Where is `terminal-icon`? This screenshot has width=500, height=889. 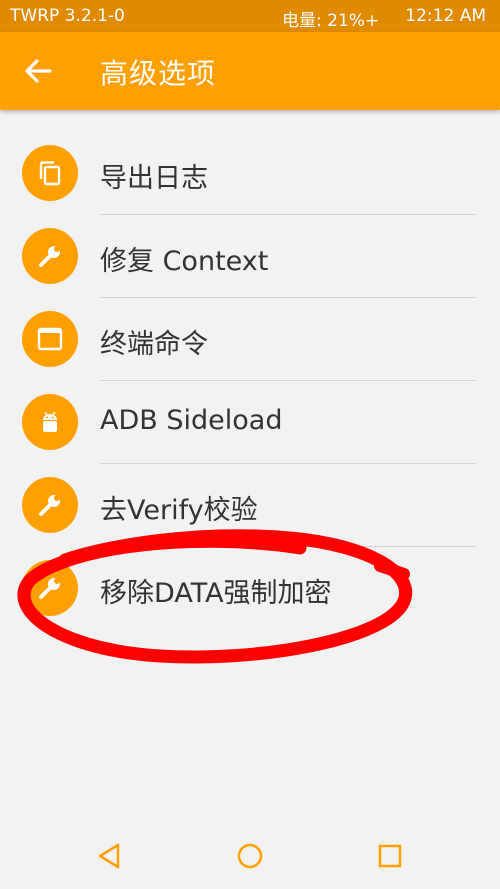 terminal-icon is located at coordinates (50, 339).